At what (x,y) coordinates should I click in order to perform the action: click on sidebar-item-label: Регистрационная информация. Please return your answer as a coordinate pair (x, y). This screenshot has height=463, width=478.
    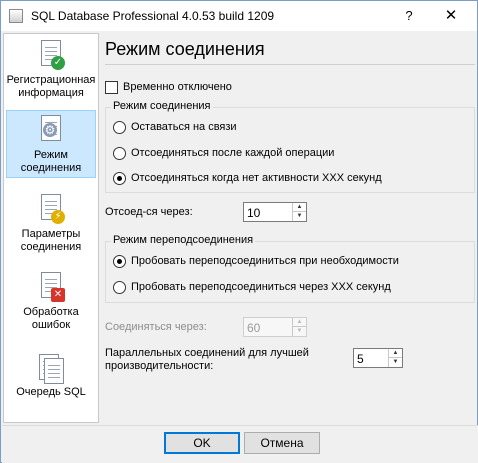
    Looking at the image, I should click on (51, 86).